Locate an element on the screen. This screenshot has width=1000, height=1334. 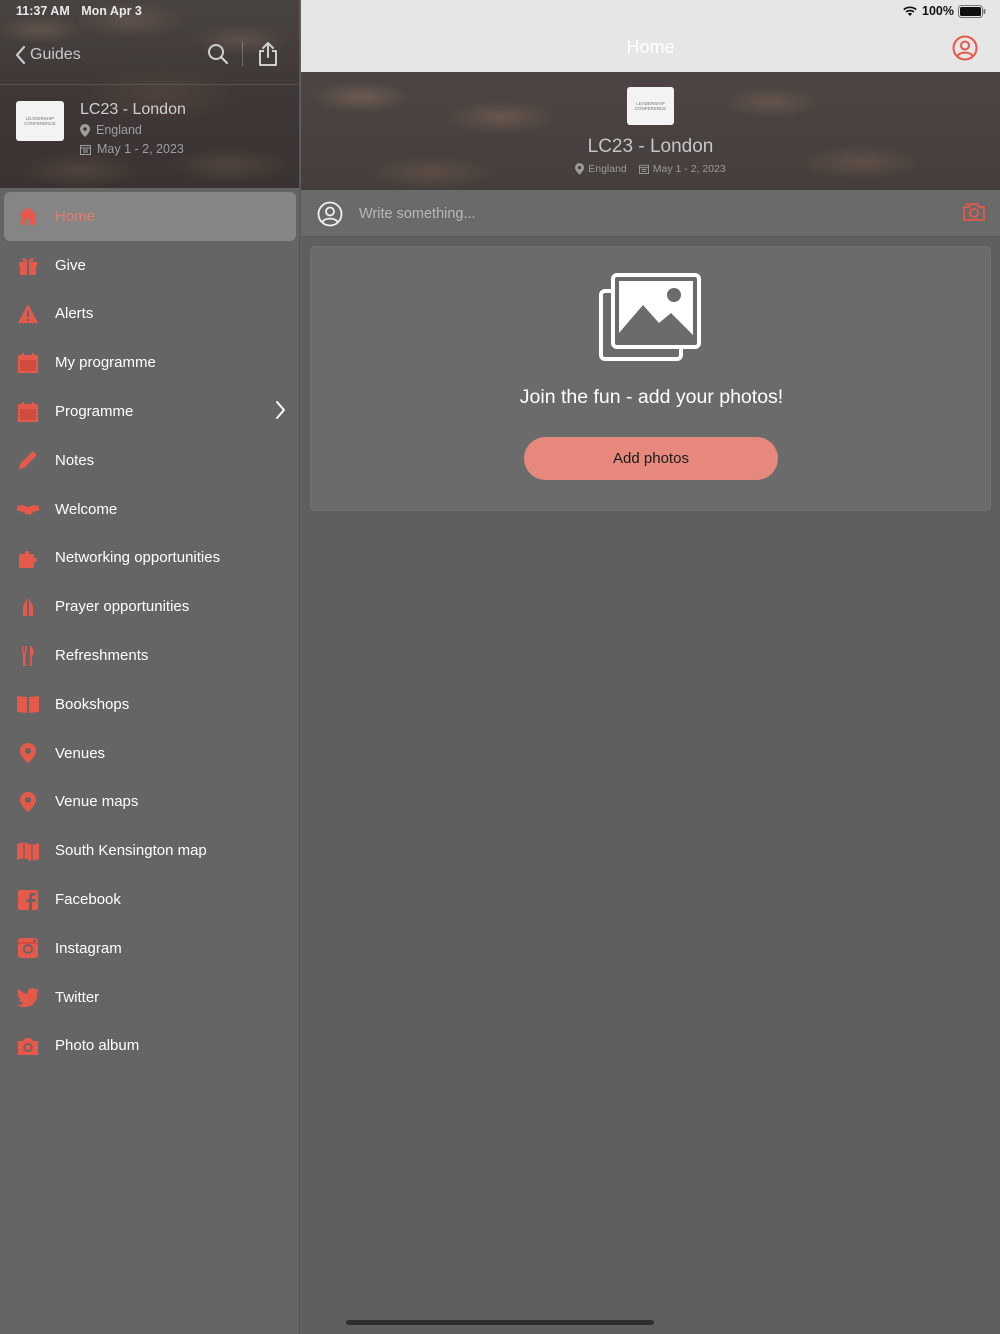
sidebar-item-label: Prayer opportunities is located at coordinates (122, 607).